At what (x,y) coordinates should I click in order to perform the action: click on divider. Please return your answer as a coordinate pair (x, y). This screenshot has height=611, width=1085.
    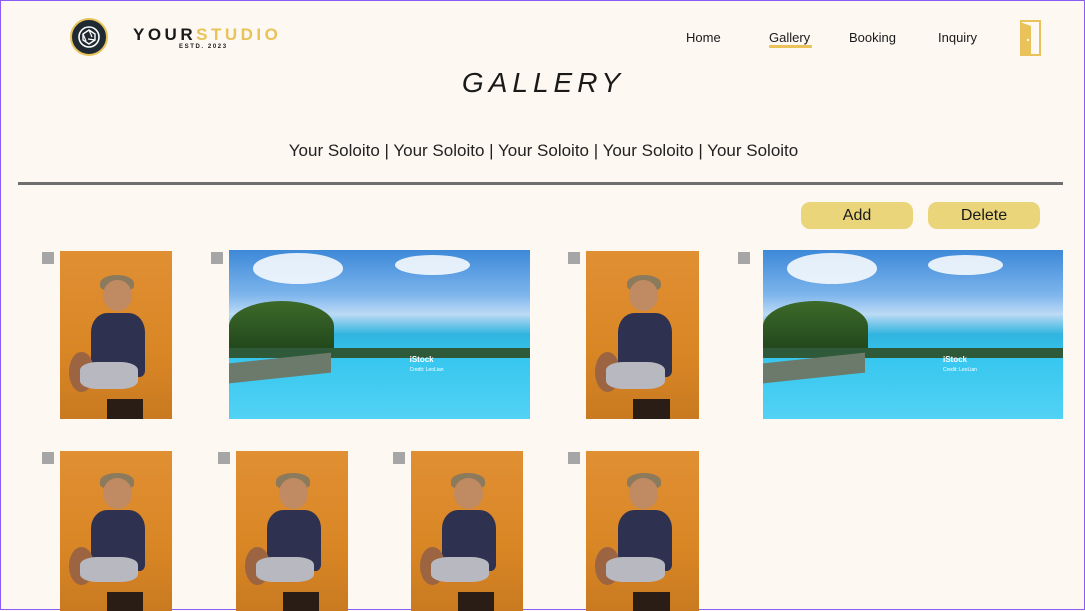
    Looking at the image, I should click on (540, 183).